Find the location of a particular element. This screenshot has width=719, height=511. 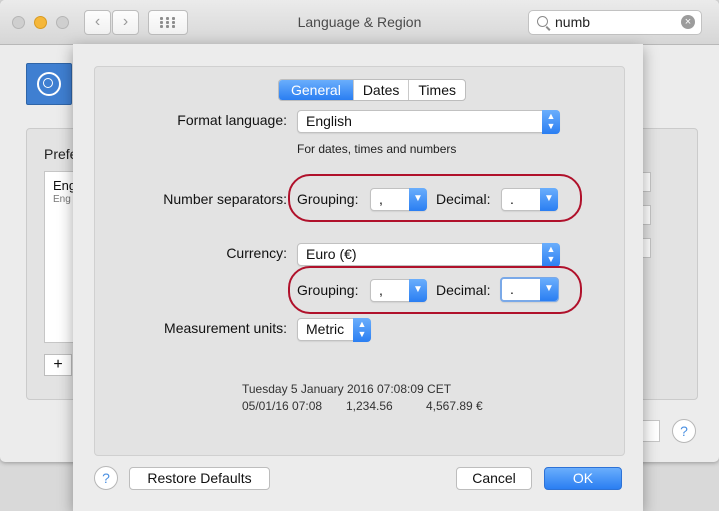

restore-defaults-button: Restore Defaults is located at coordinates (199, 478).